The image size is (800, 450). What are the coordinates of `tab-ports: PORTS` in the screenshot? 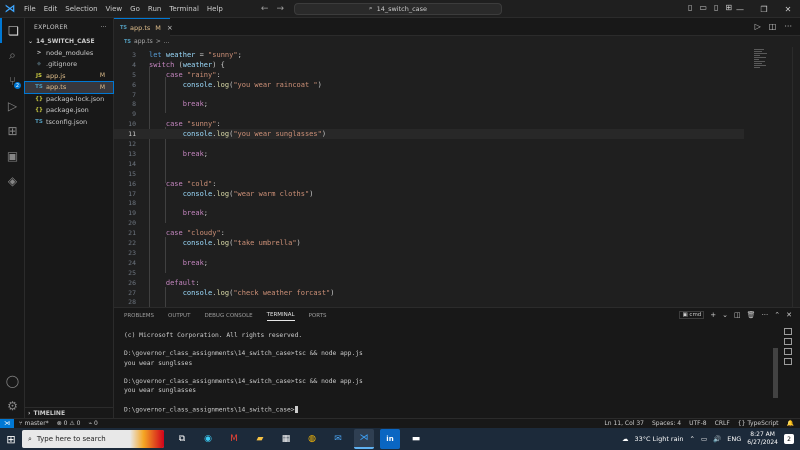 It's located at (318, 316).